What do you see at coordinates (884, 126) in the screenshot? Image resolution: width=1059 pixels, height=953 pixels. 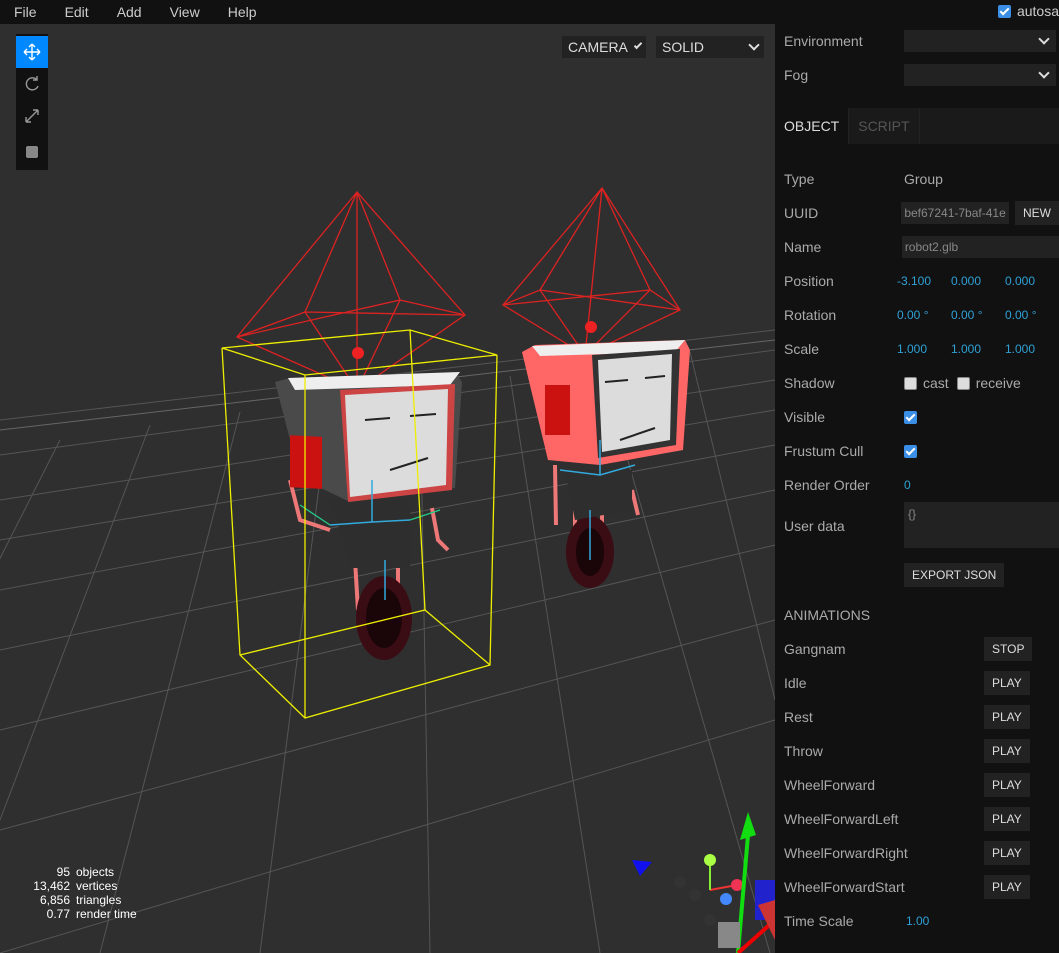 I see `tab-script: SCRIPT` at bounding box center [884, 126].